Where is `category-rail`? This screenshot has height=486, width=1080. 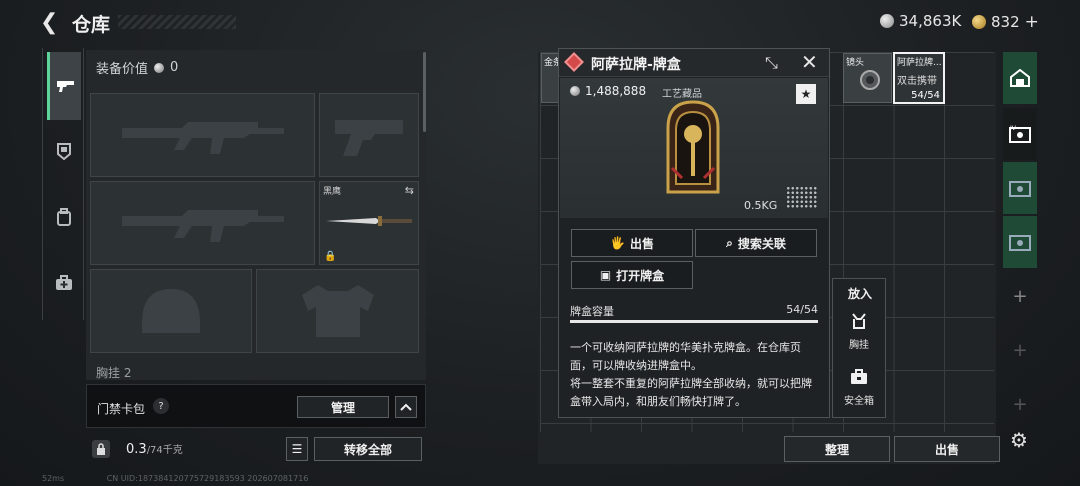 category-rail is located at coordinates (63, 184).